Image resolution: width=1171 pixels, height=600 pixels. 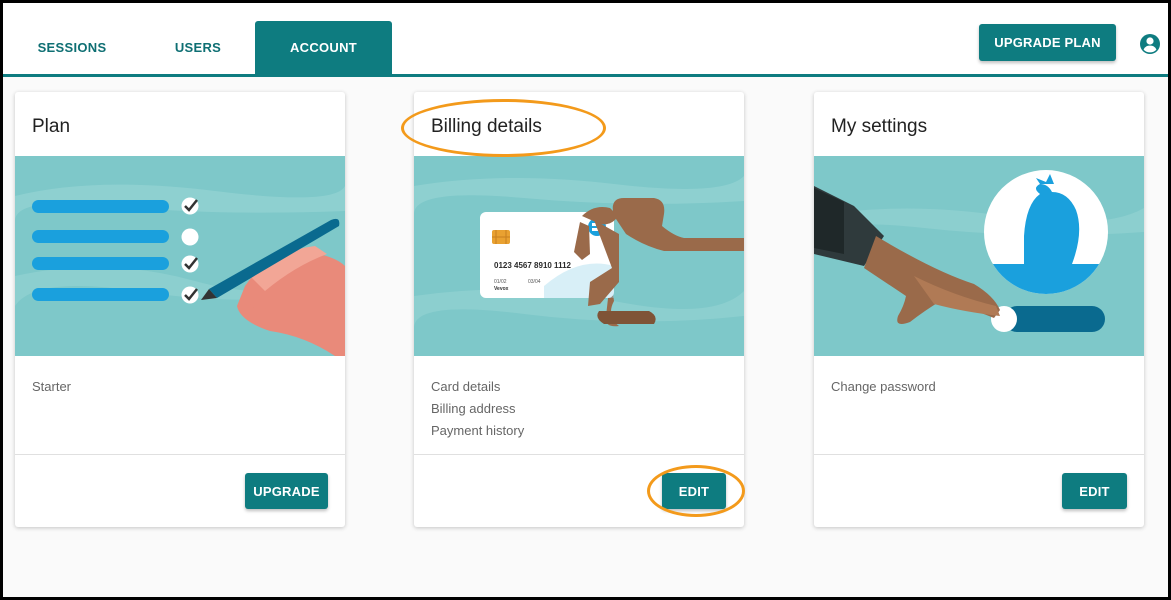 What do you see at coordinates (466, 386) in the screenshot?
I see `list-item: Card details` at bounding box center [466, 386].